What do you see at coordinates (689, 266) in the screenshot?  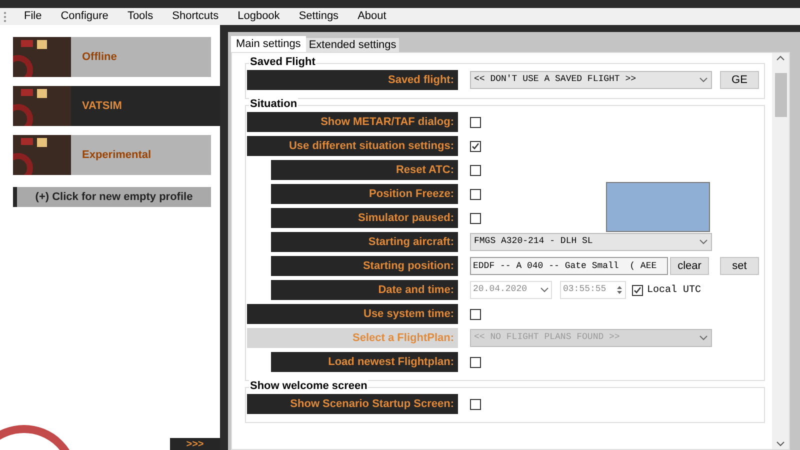 I see `button: clear` at bounding box center [689, 266].